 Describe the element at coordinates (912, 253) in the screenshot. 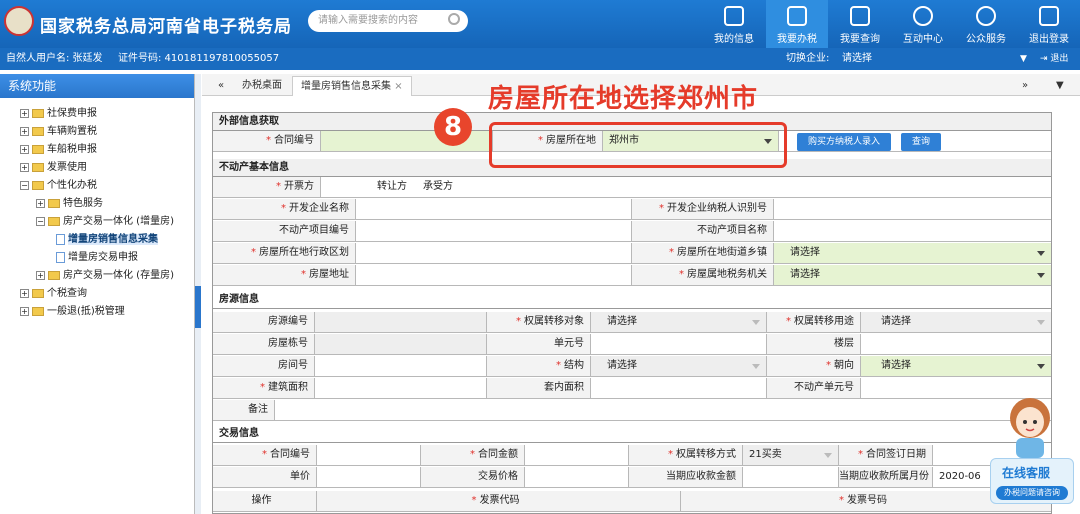

I see `street-select: 请选择` at that location.